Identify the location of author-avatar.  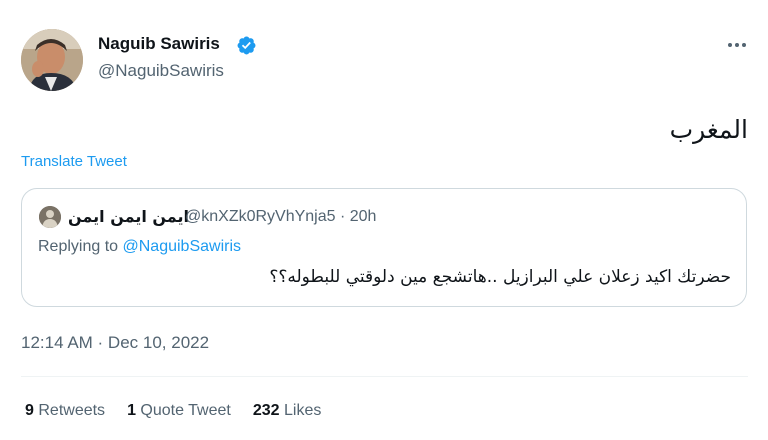
(52, 60).